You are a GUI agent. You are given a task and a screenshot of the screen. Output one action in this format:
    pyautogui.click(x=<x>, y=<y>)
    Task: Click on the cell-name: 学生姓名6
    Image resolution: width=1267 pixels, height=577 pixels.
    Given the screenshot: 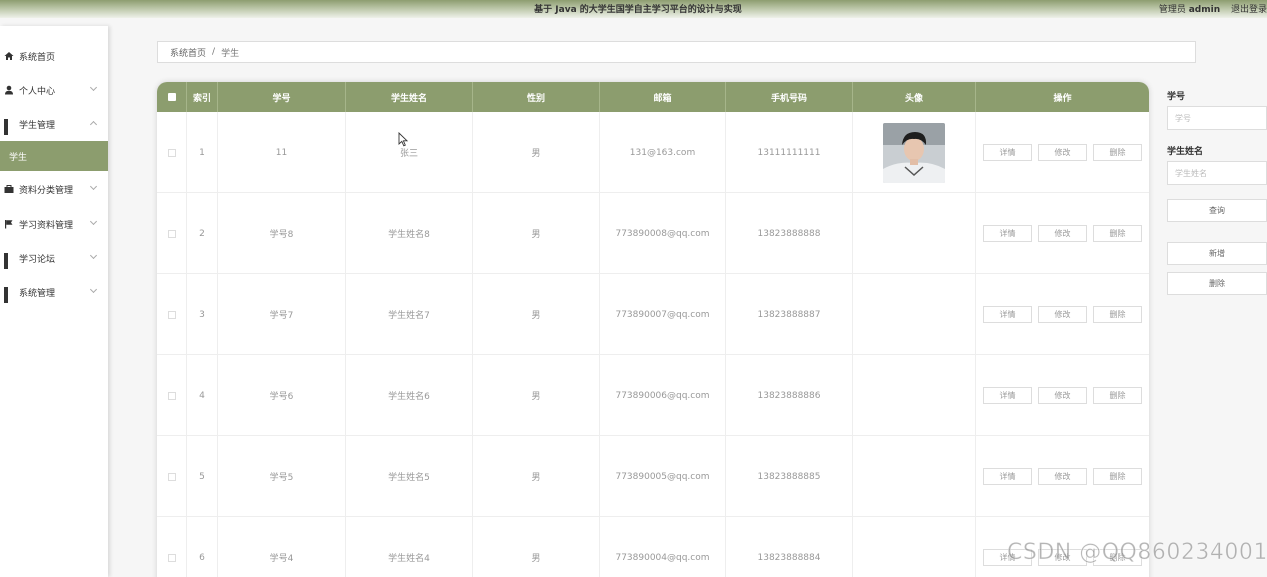 What is the action you would take?
    pyautogui.click(x=409, y=395)
    